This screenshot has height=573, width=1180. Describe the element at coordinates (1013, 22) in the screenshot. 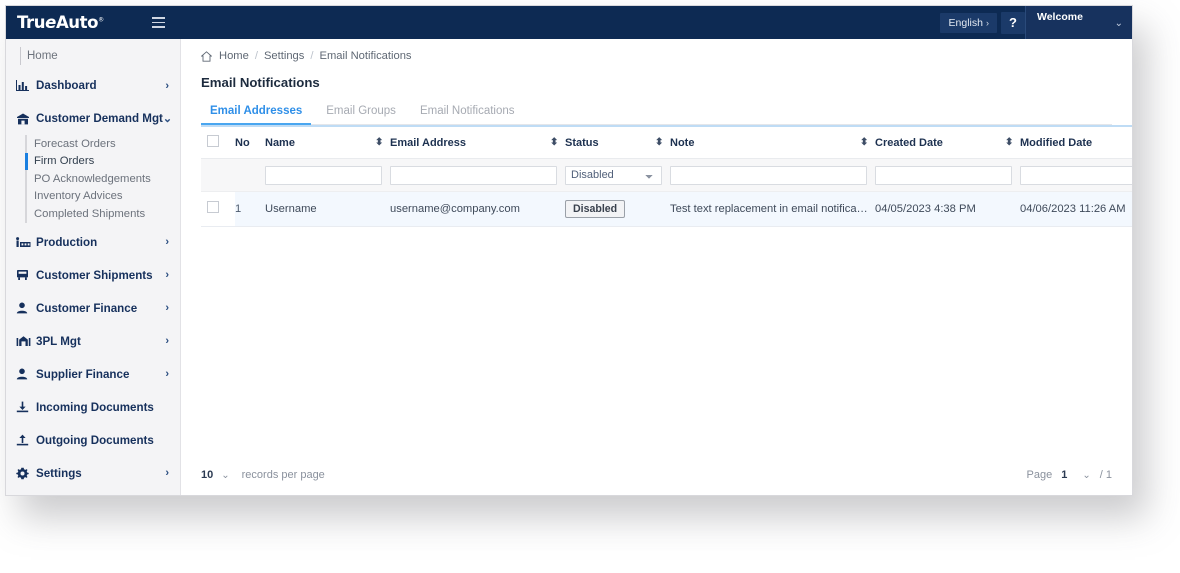

I see `help-button: ?` at that location.